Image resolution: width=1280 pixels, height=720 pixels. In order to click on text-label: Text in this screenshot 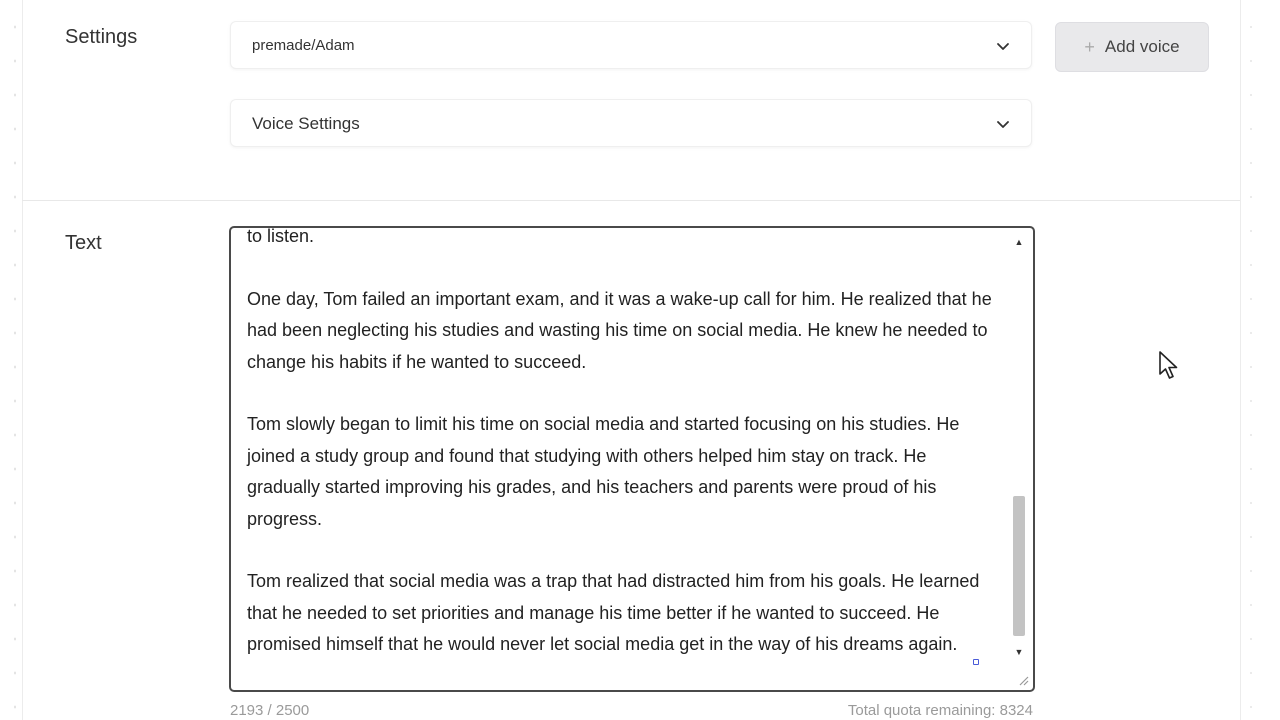, I will do `click(83, 243)`.